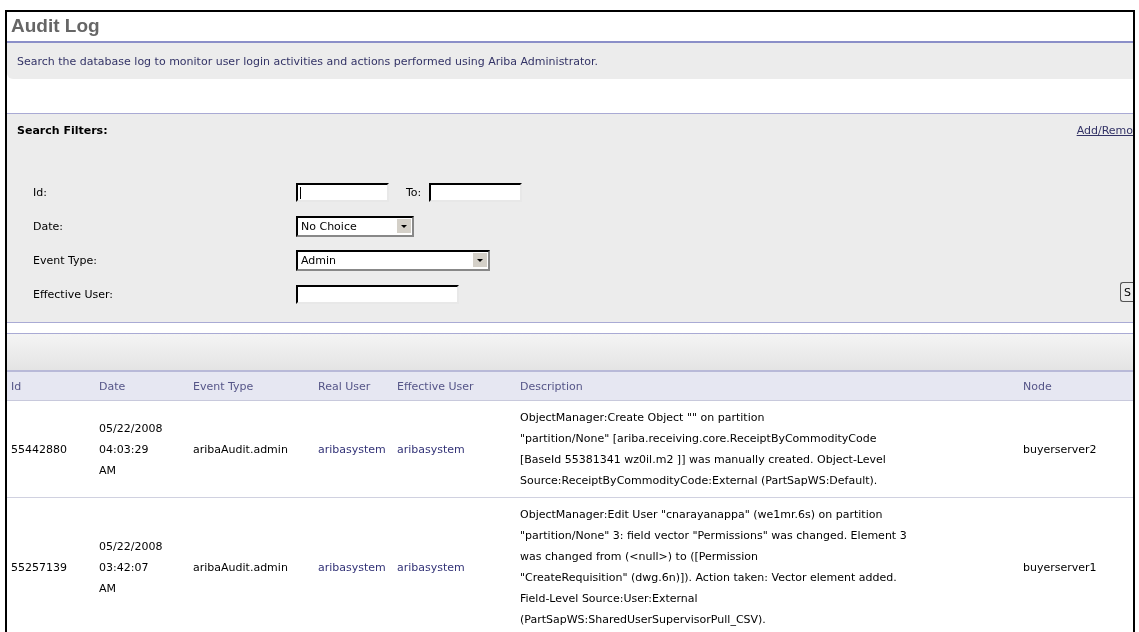 The height and width of the screenshot is (632, 1139). Describe the element at coordinates (307, 61) in the screenshot. I see `page-description: Search the database log to monitor user login activities and actions performed using Ariba Administrator.` at that location.